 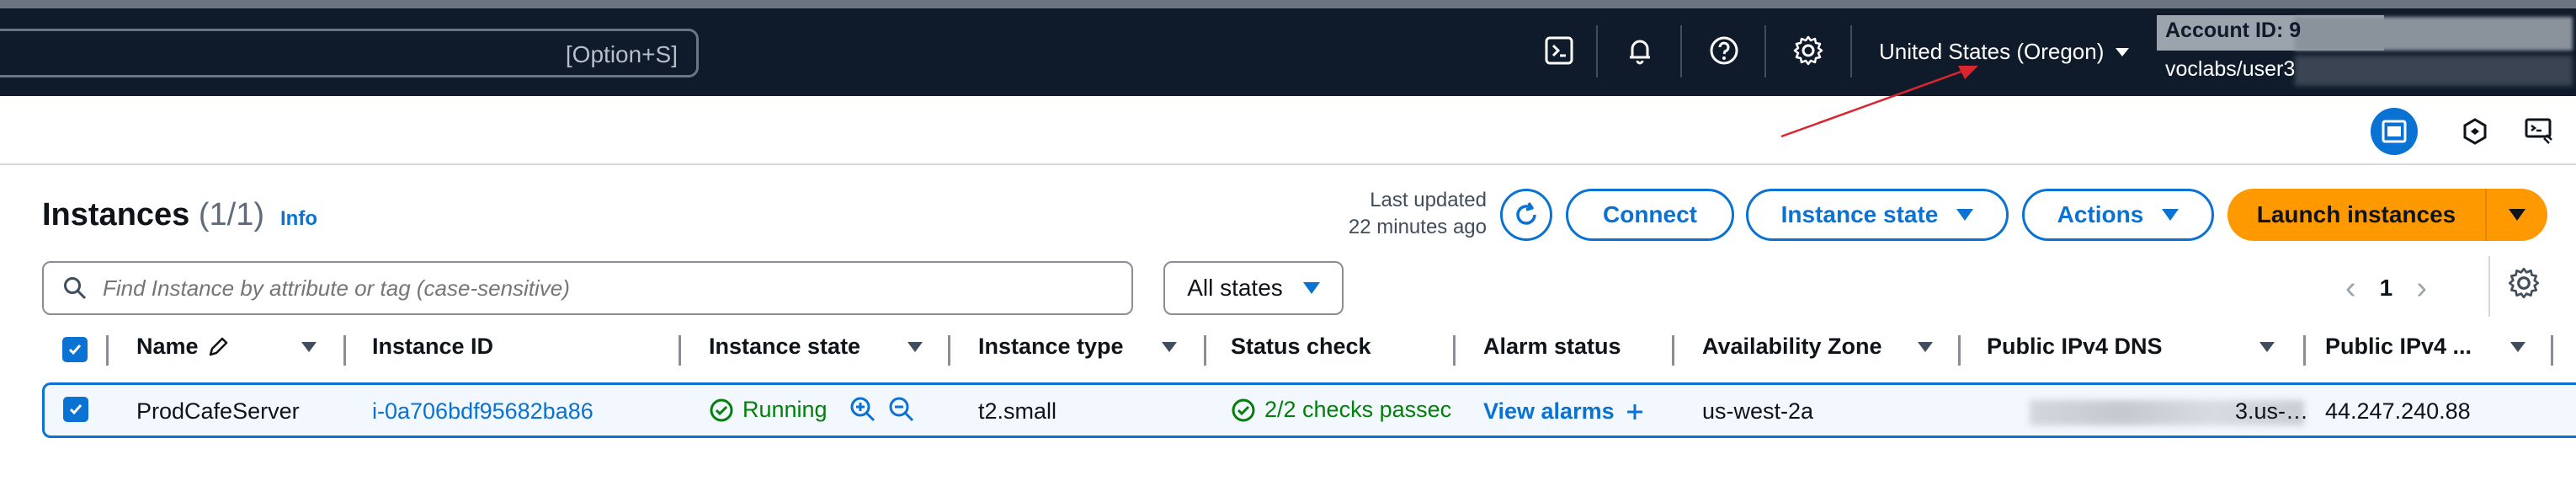 What do you see at coordinates (622, 54) in the screenshot?
I see `search-shortcut-hint: [Option+S]` at bounding box center [622, 54].